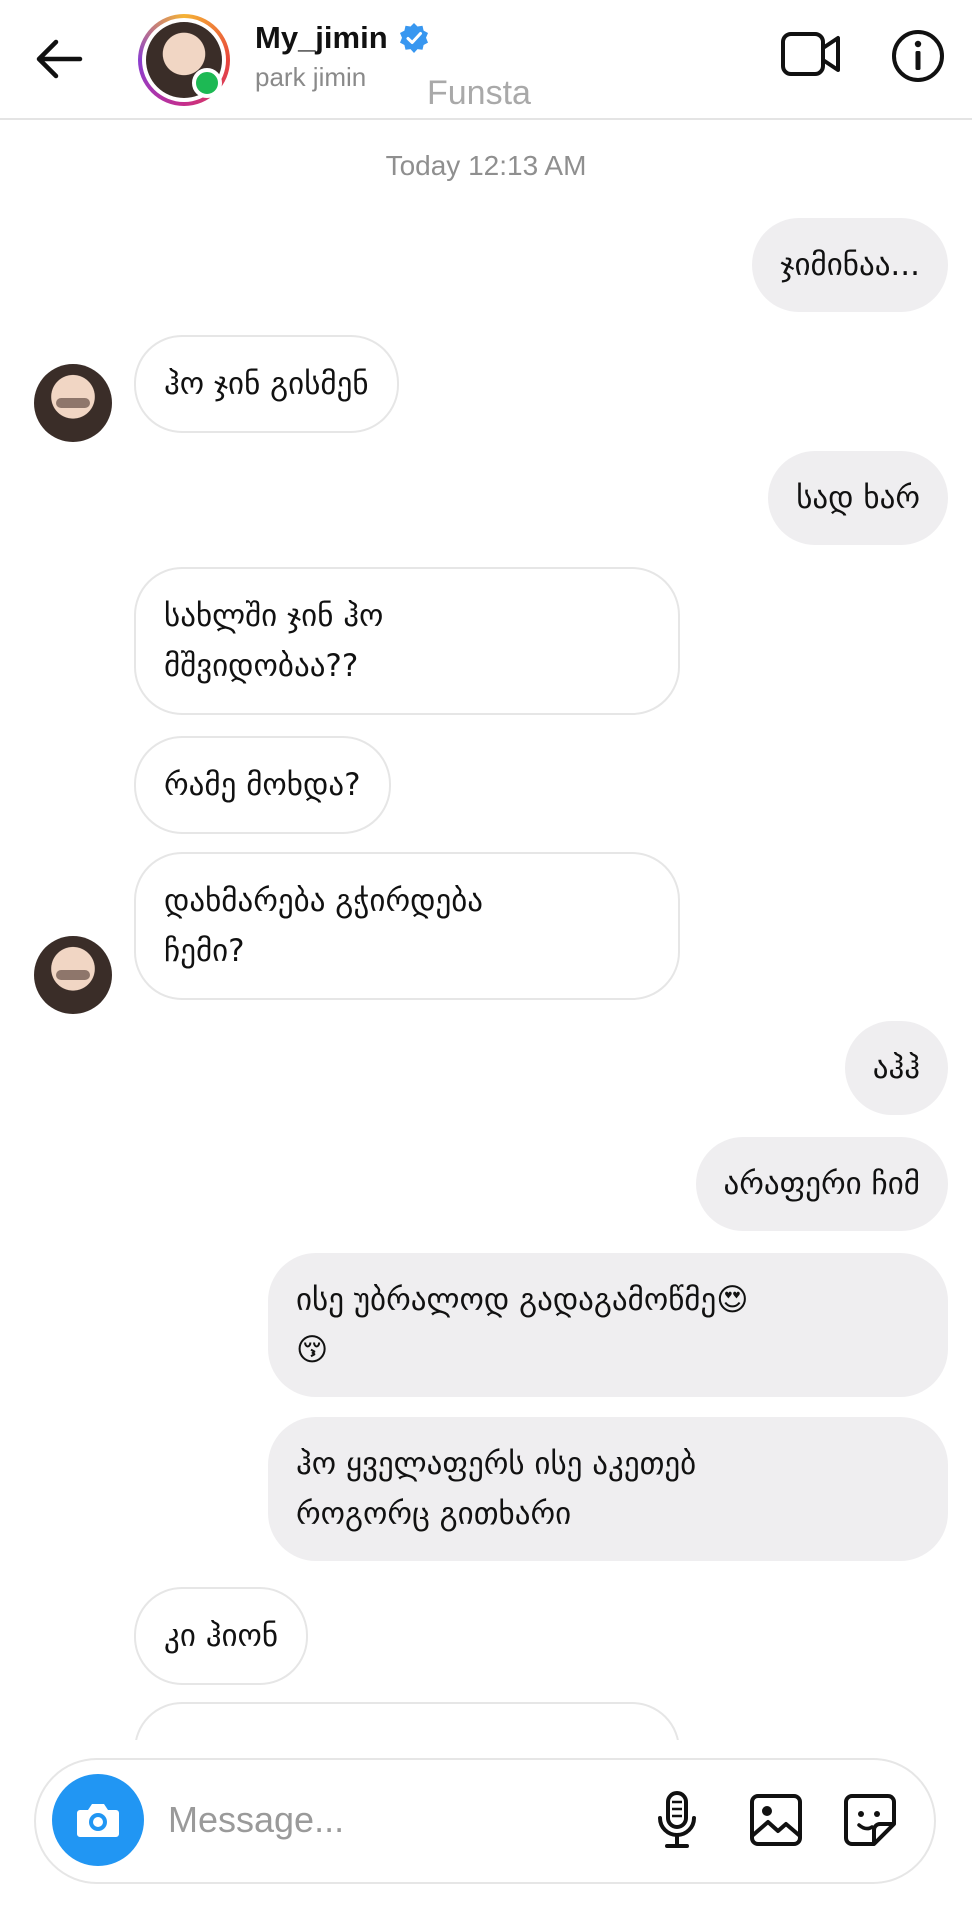  I want to click on contact-real-name: park jimin, so click(311, 77).